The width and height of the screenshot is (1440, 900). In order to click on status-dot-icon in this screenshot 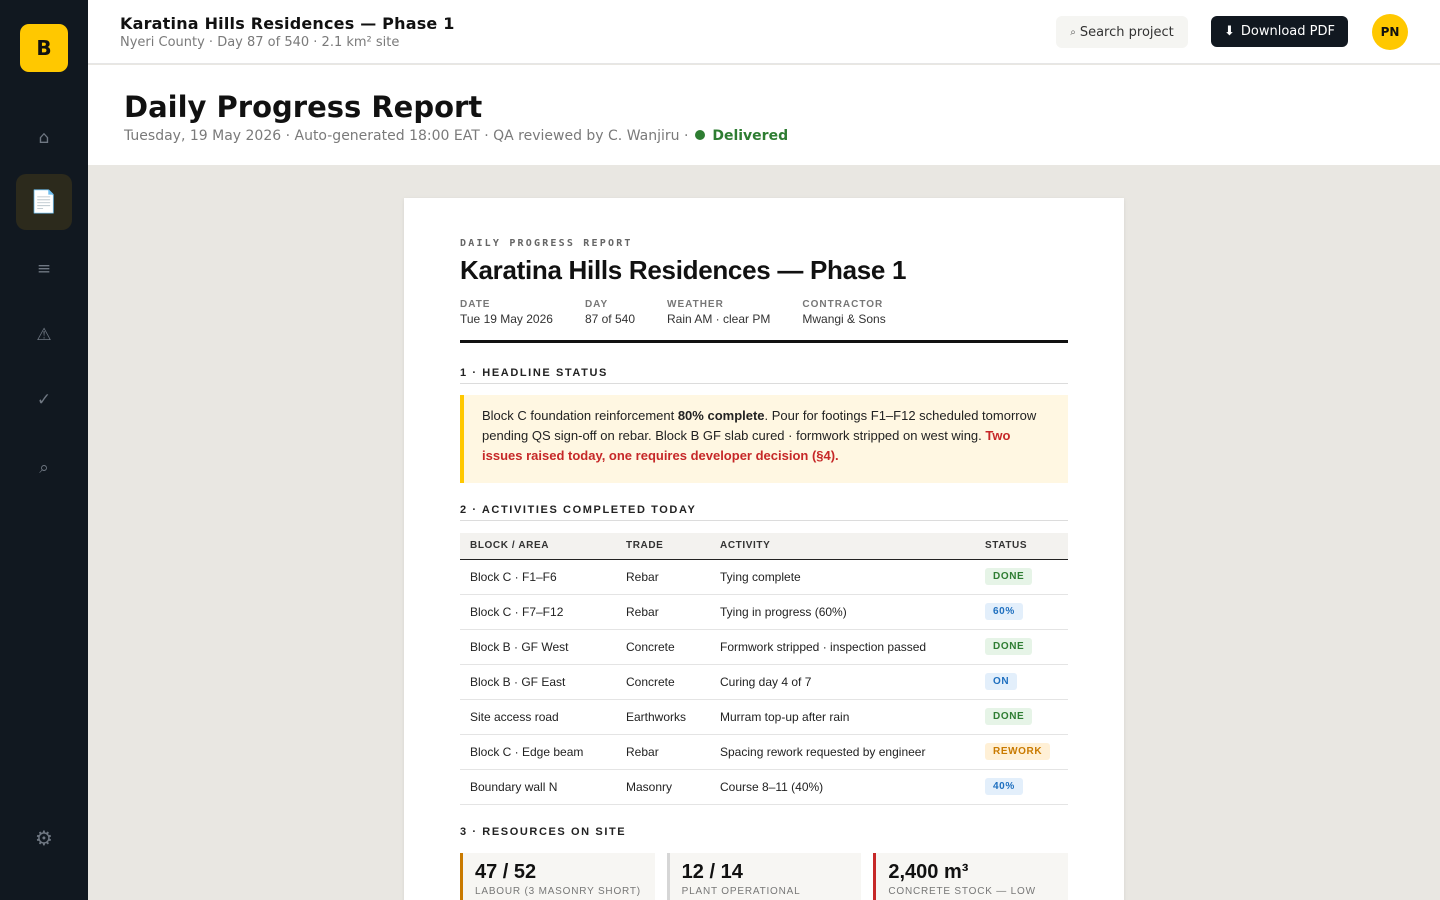, I will do `click(699, 135)`.